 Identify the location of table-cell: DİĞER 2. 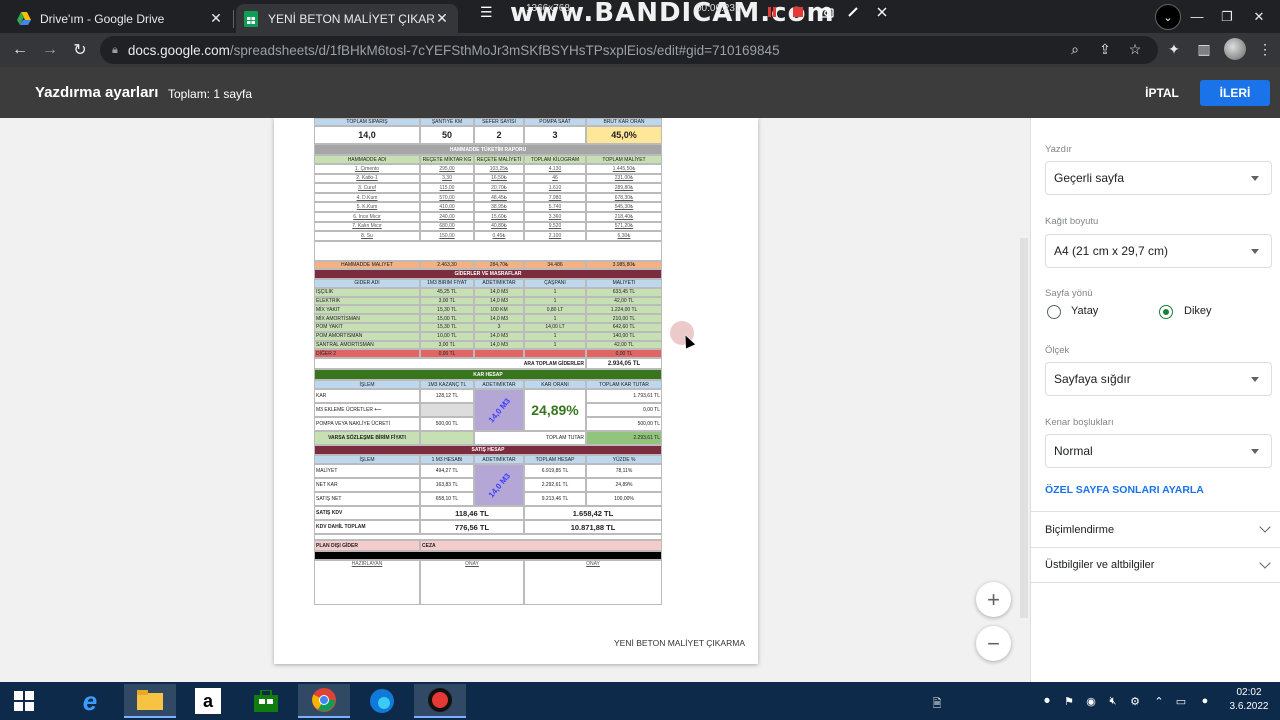
(367, 354).